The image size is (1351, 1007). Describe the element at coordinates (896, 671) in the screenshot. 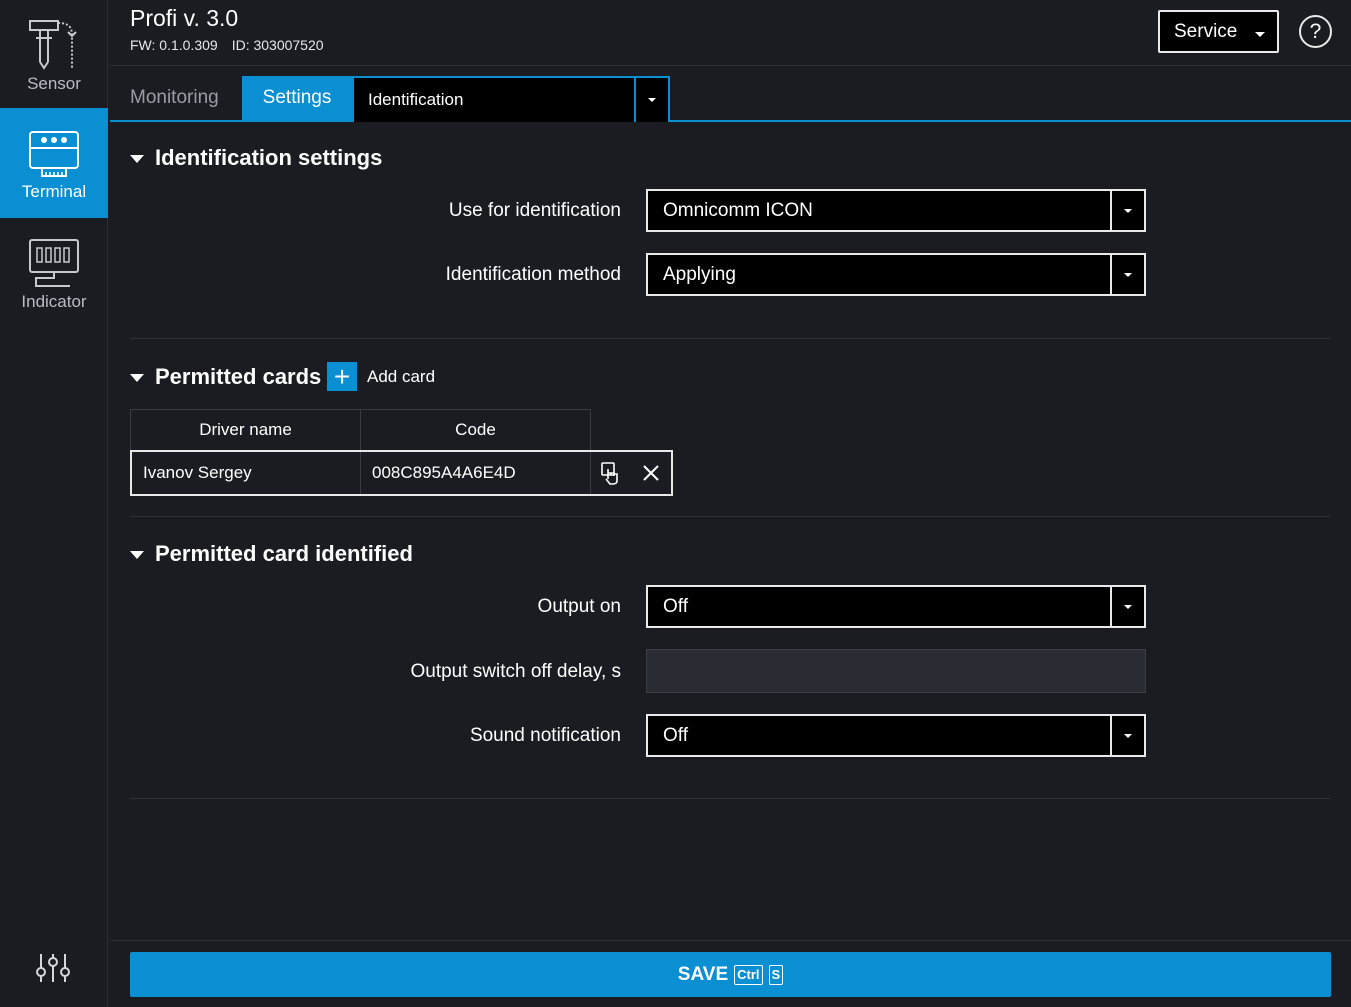

I see `output-switch-off-delay-input` at that location.